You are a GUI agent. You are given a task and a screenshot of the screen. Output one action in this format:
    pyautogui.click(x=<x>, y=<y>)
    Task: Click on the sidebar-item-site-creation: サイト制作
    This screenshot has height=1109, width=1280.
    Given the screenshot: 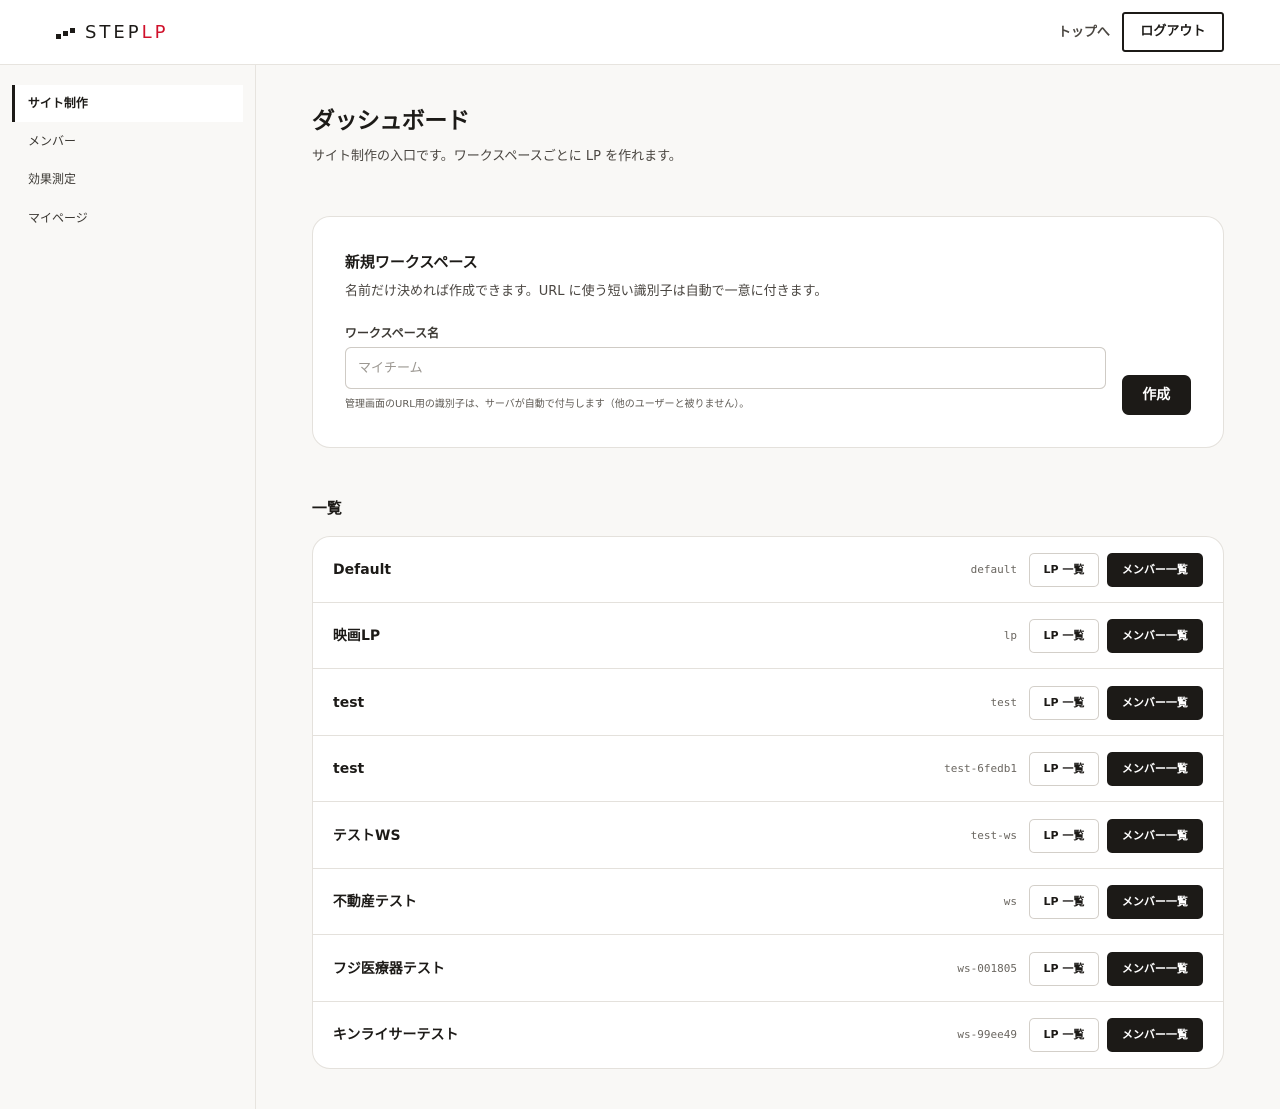 What is the action you would take?
    pyautogui.click(x=127, y=103)
    